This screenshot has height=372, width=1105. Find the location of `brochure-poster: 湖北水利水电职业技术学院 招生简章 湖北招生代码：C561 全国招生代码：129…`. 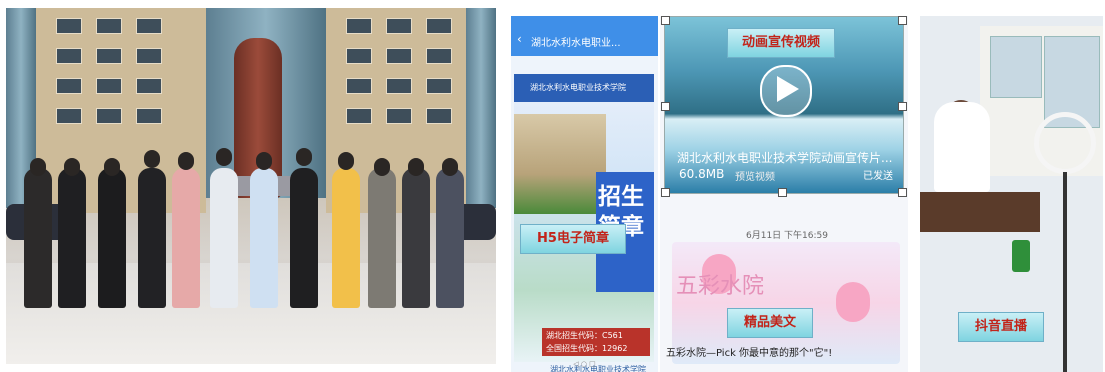

brochure-poster: 湖北水利水电职业技术学院 招生简章 湖北招生代码：C561 全国招生代码：129… is located at coordinates (584, 223).